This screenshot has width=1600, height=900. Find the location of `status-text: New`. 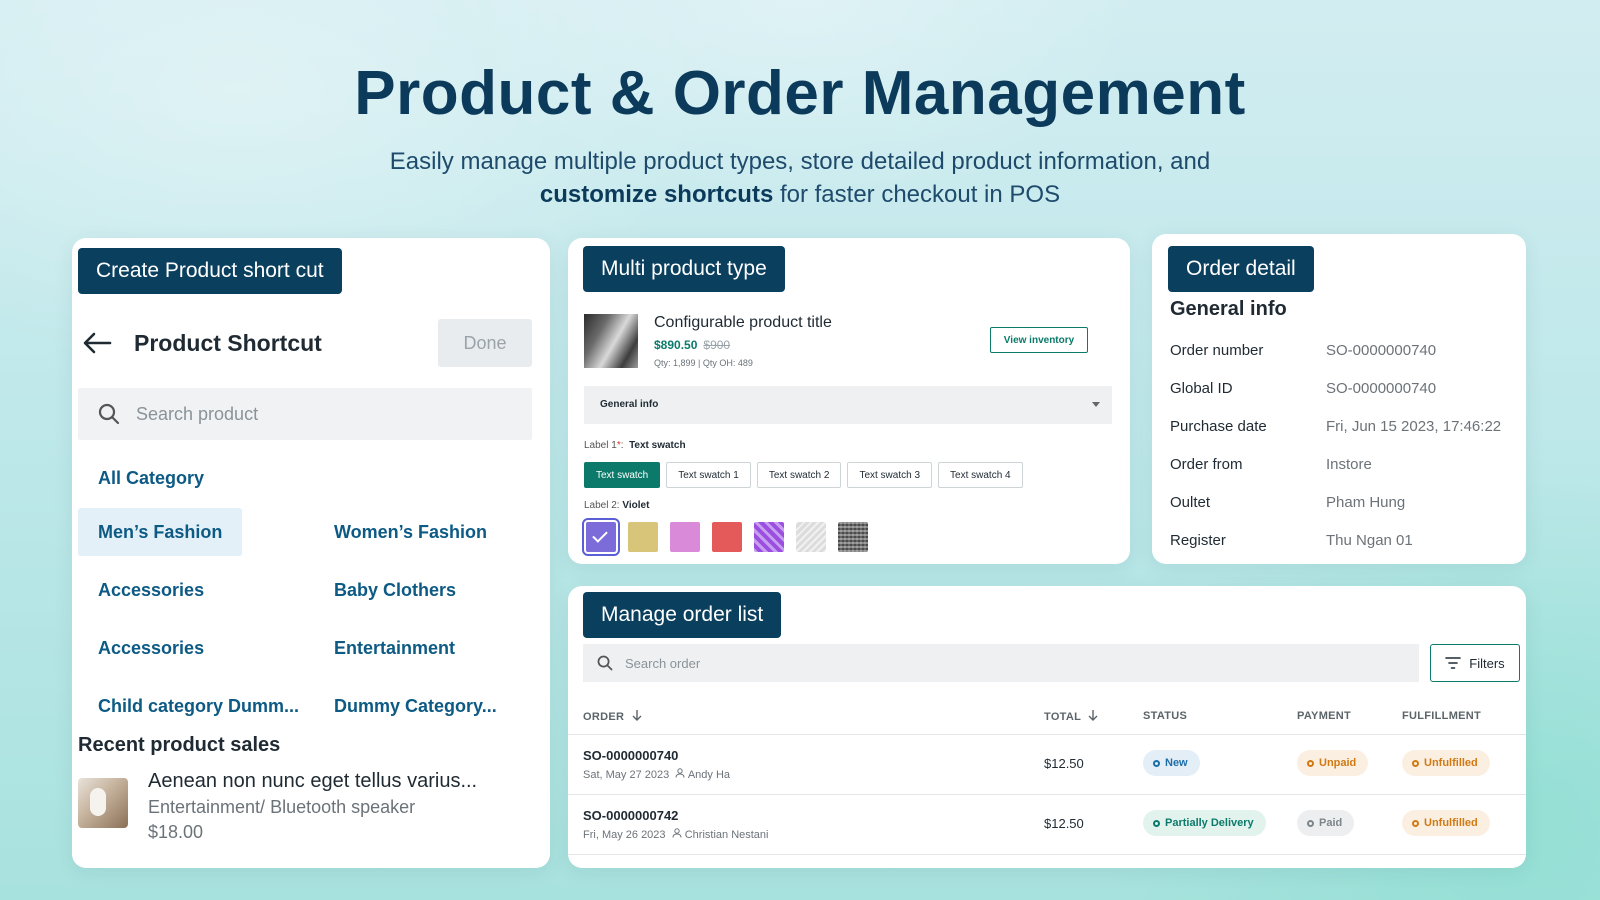

status-text: New is located at coordinates (1176, 763).